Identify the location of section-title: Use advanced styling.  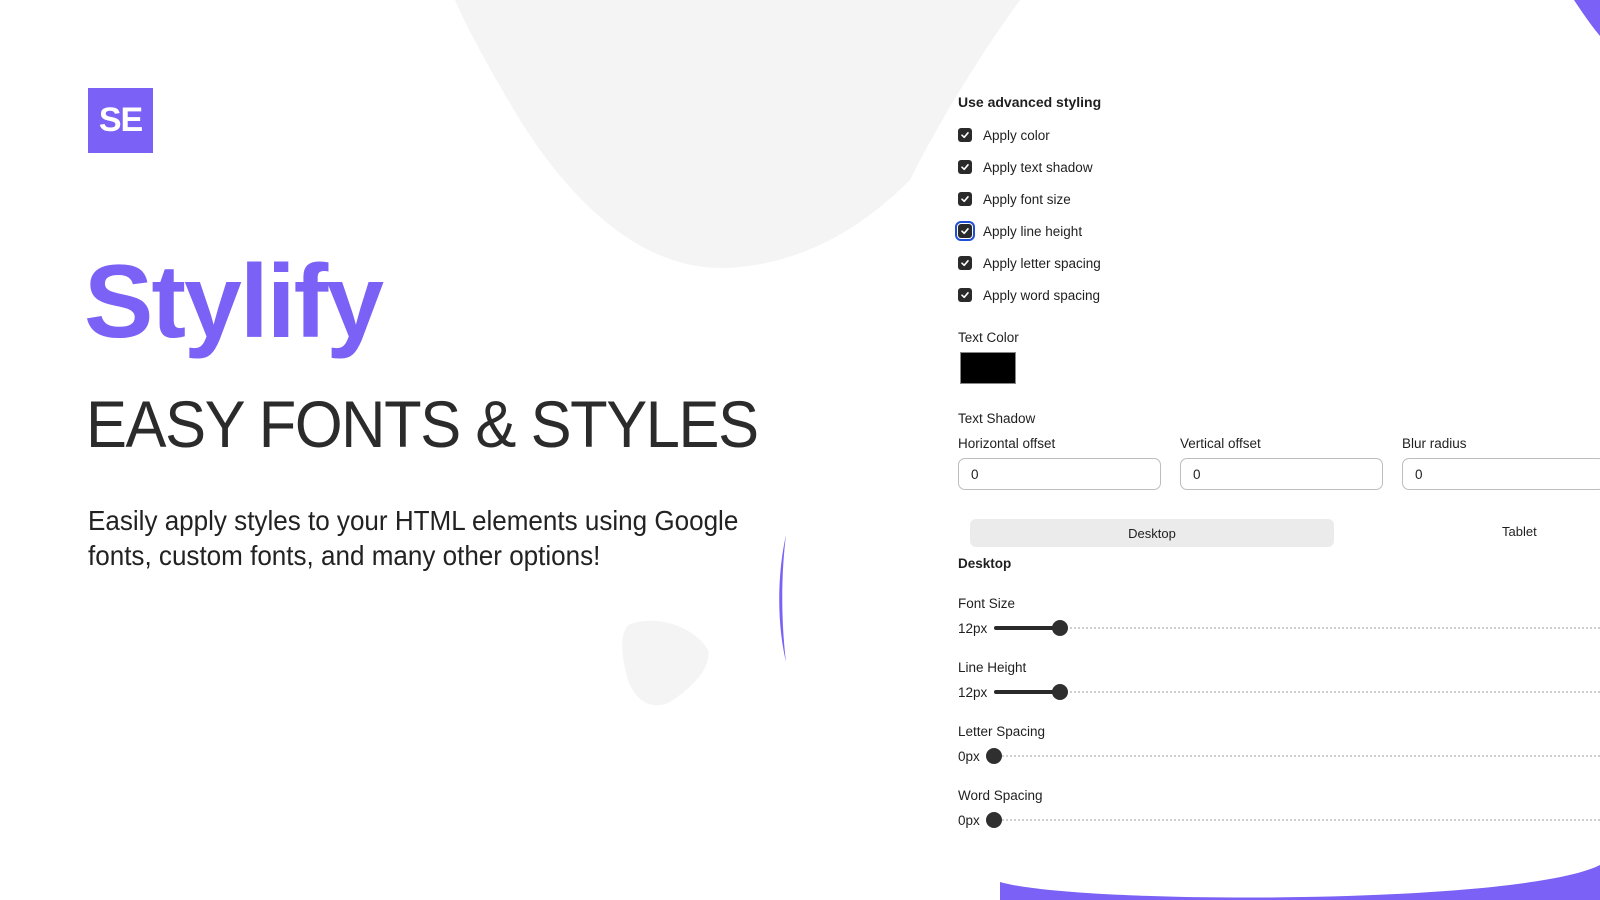
(1030, 102).